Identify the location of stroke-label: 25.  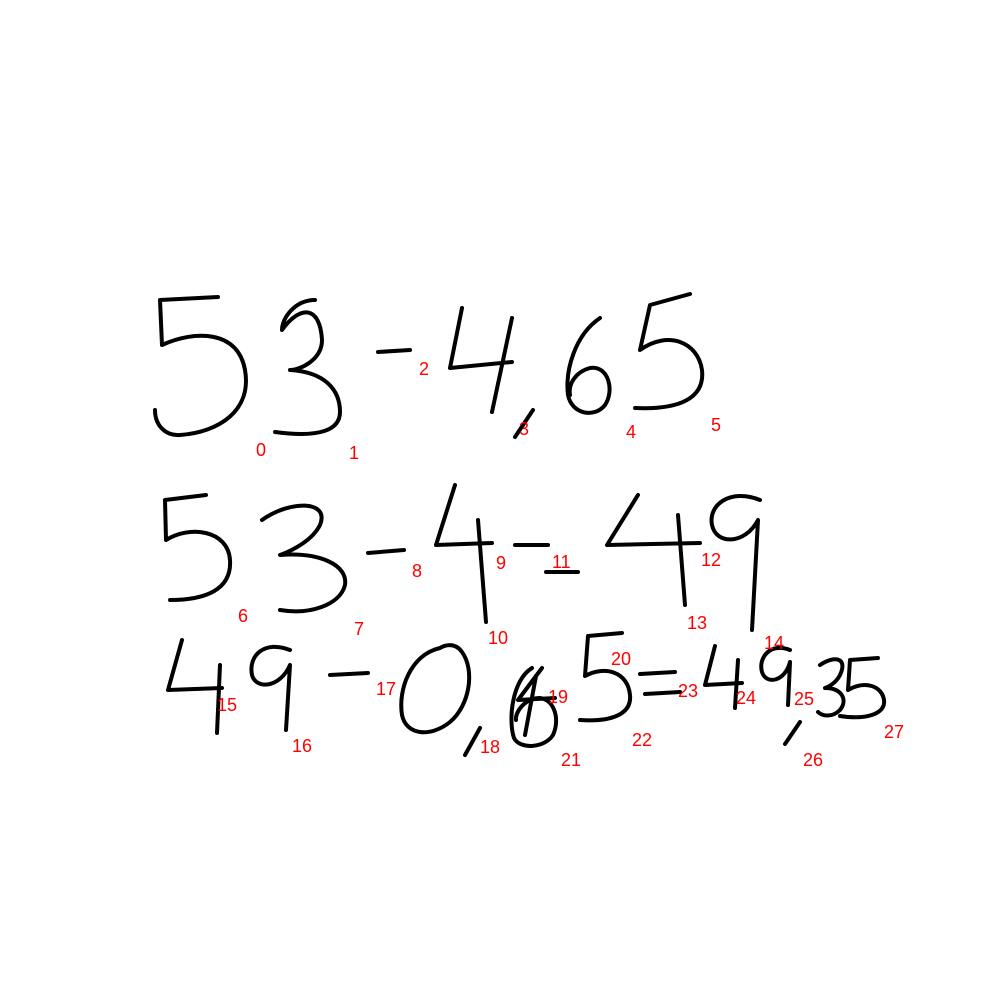
(804, 699).